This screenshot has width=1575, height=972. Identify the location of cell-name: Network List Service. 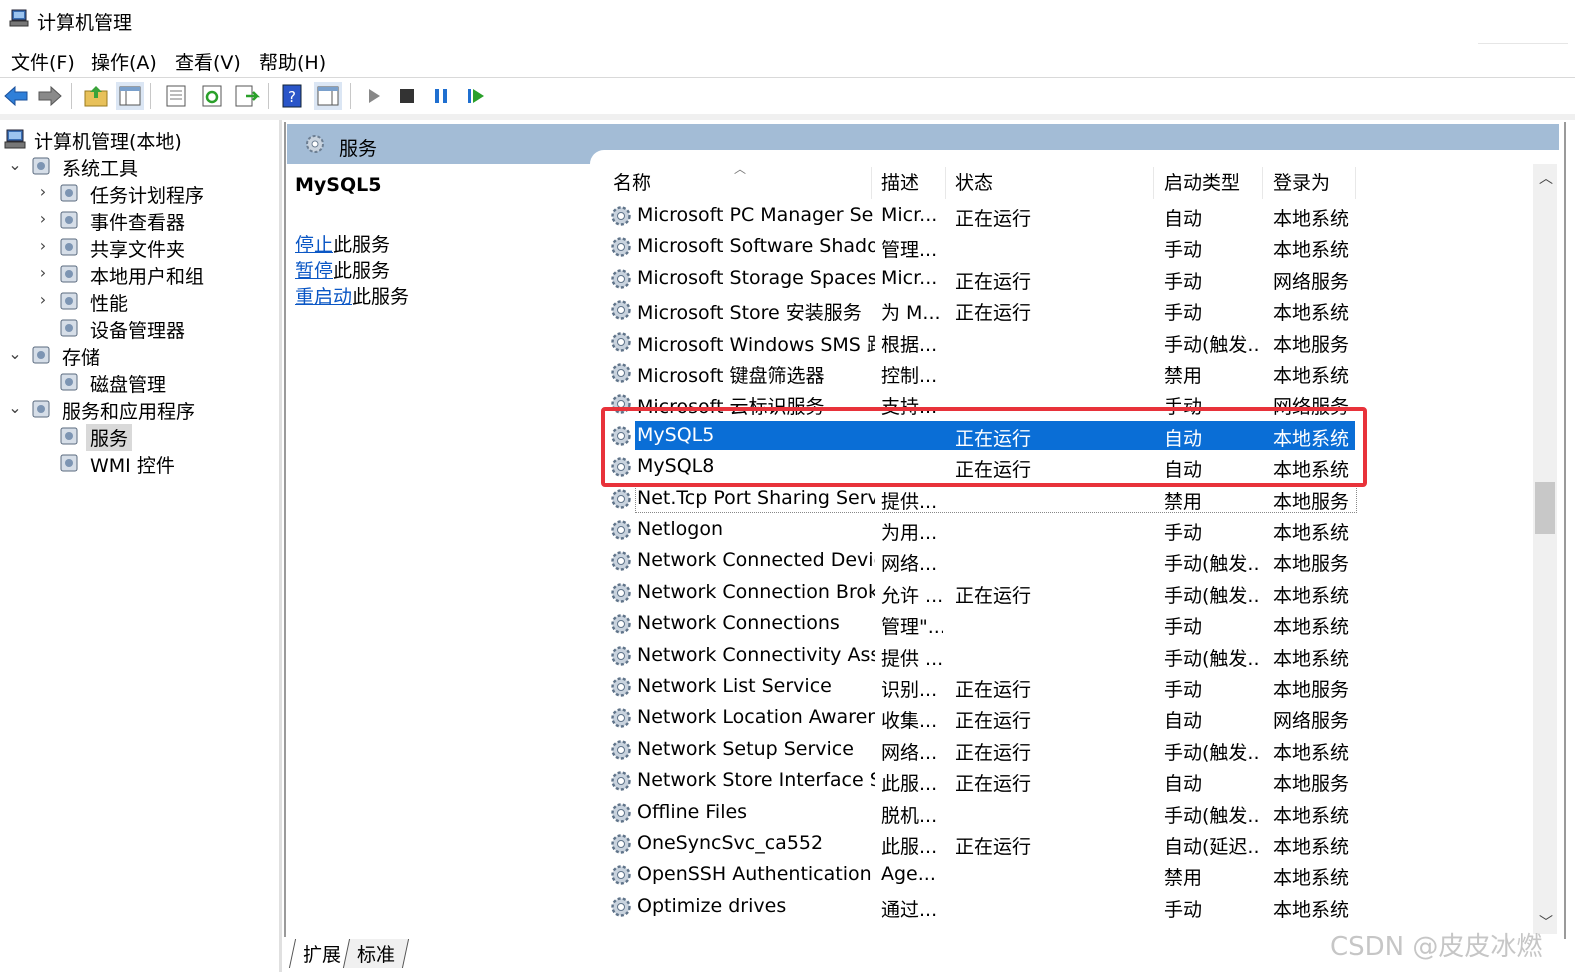
(734, 686).